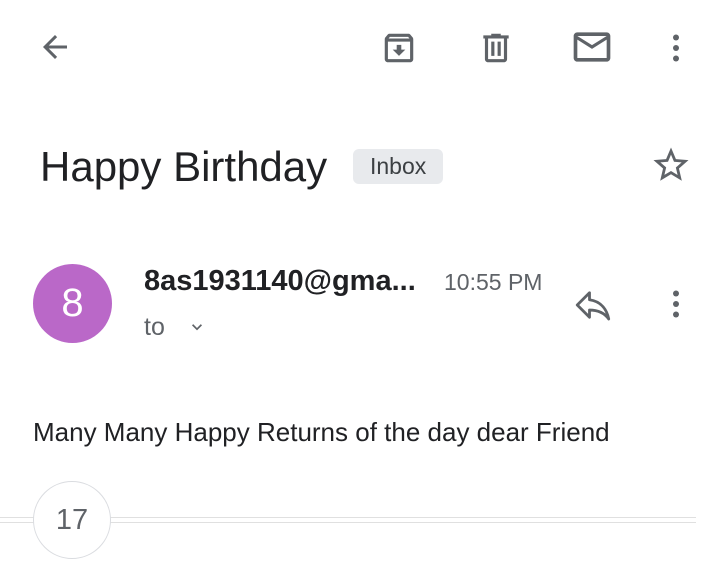 This screenshot has width=720, height=585. I want to click on trash-icon, so click(496, 48).